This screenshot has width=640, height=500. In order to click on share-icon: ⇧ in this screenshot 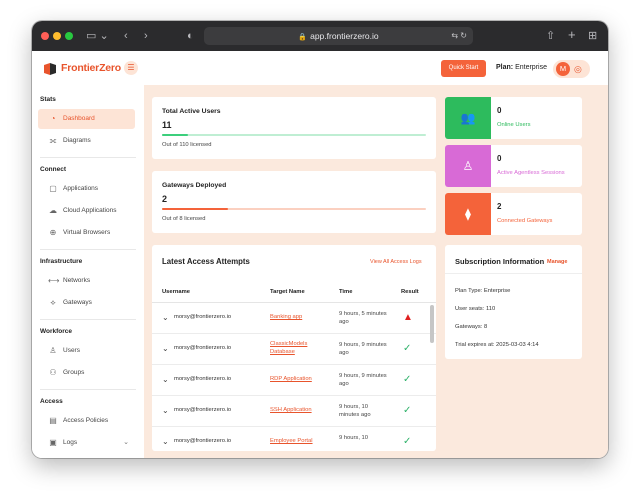, I will do `click(550, 36)`.